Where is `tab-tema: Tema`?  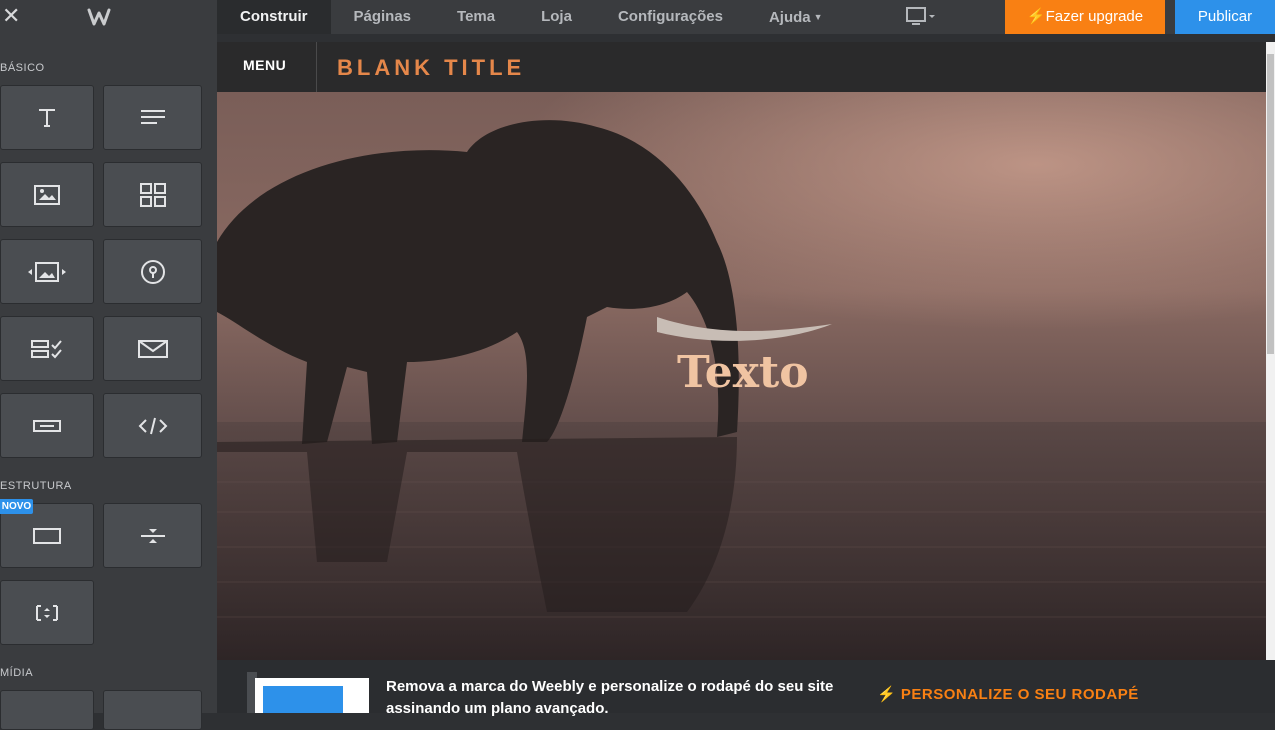 tab-tema: Tema is located at coordinates (476, 17).